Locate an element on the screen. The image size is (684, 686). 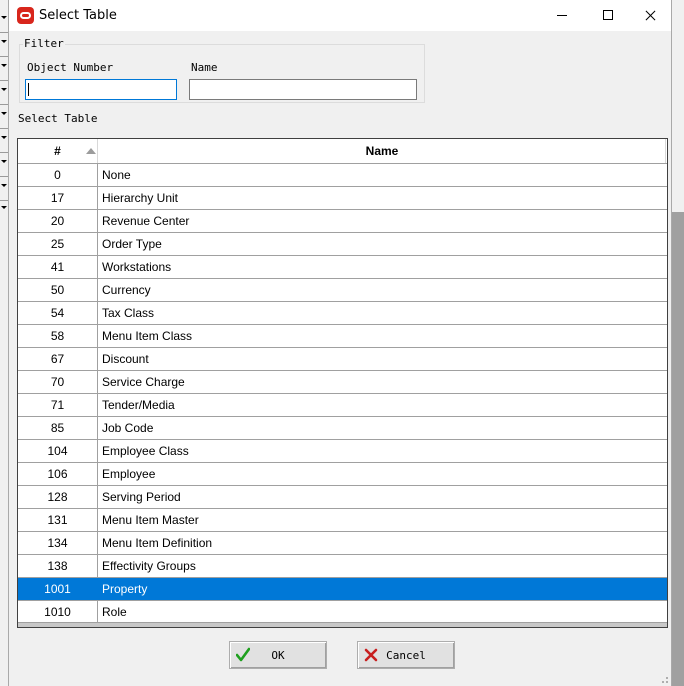
cell-number: 58 is located at coordinates (58, 336).